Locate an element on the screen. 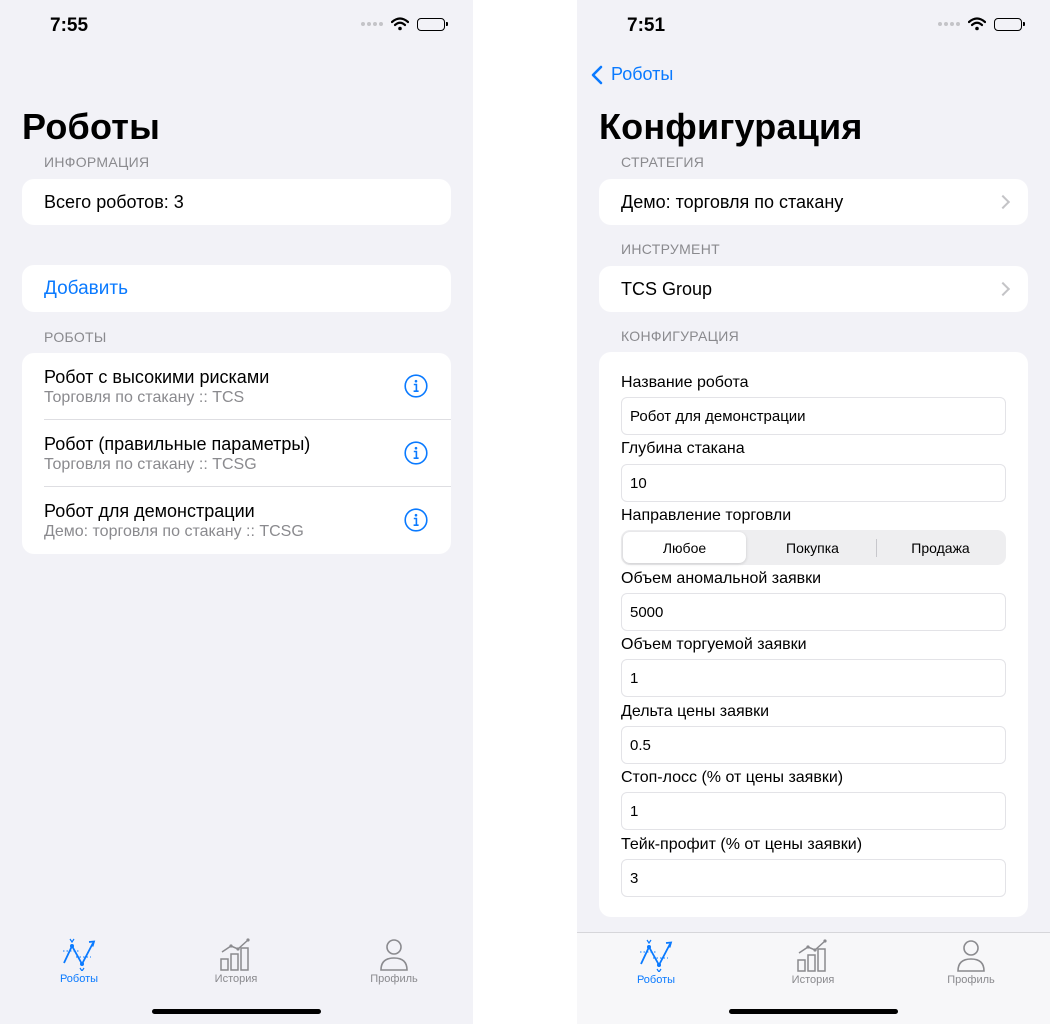 This screenshot has height=1024, width=1050. section-header-config: КОНФИГУРАЦИЯ is located at coordinates (680, 336).